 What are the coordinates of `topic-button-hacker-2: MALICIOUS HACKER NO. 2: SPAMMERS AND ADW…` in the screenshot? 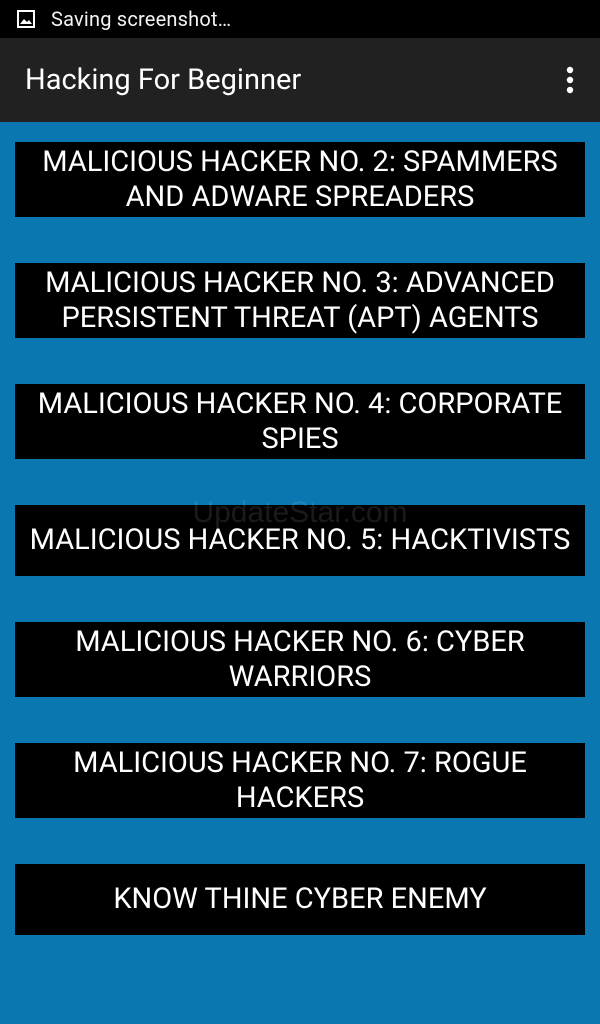 It's located at (300, 179).